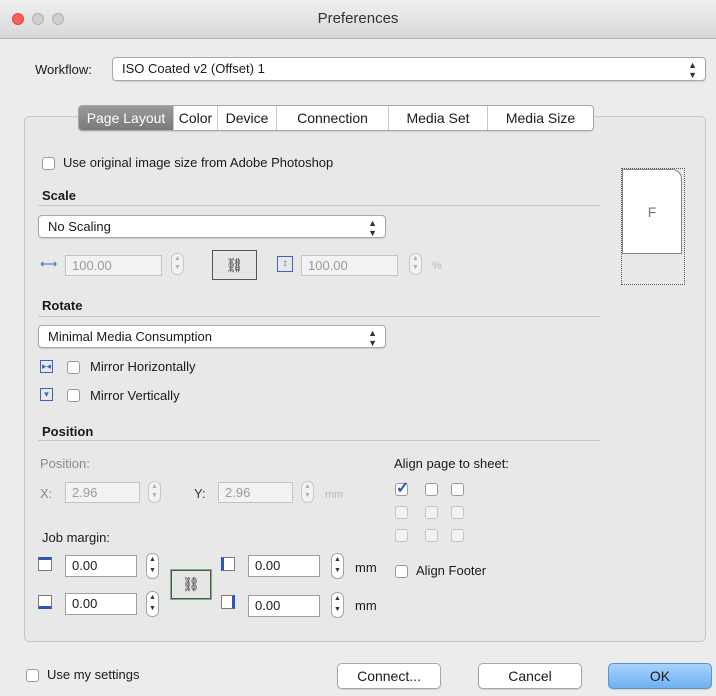  I want to click on scale-width-field: 100.00, so click(113, 265).